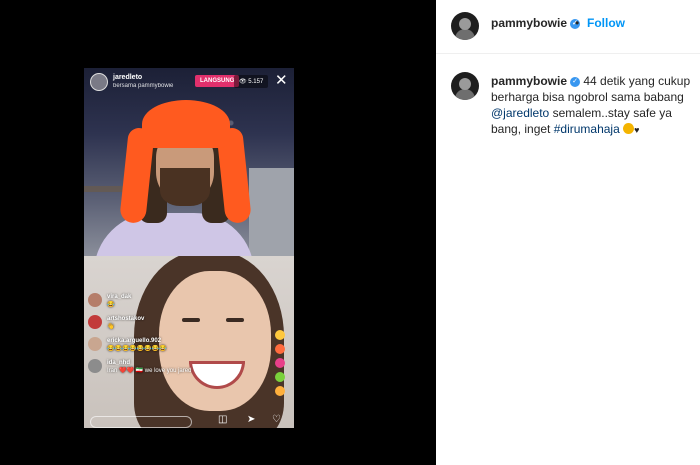 Image resolution: width=700 pixels, height=465 pixels. I want to click on send-icon: ➤, so click(251, 419).